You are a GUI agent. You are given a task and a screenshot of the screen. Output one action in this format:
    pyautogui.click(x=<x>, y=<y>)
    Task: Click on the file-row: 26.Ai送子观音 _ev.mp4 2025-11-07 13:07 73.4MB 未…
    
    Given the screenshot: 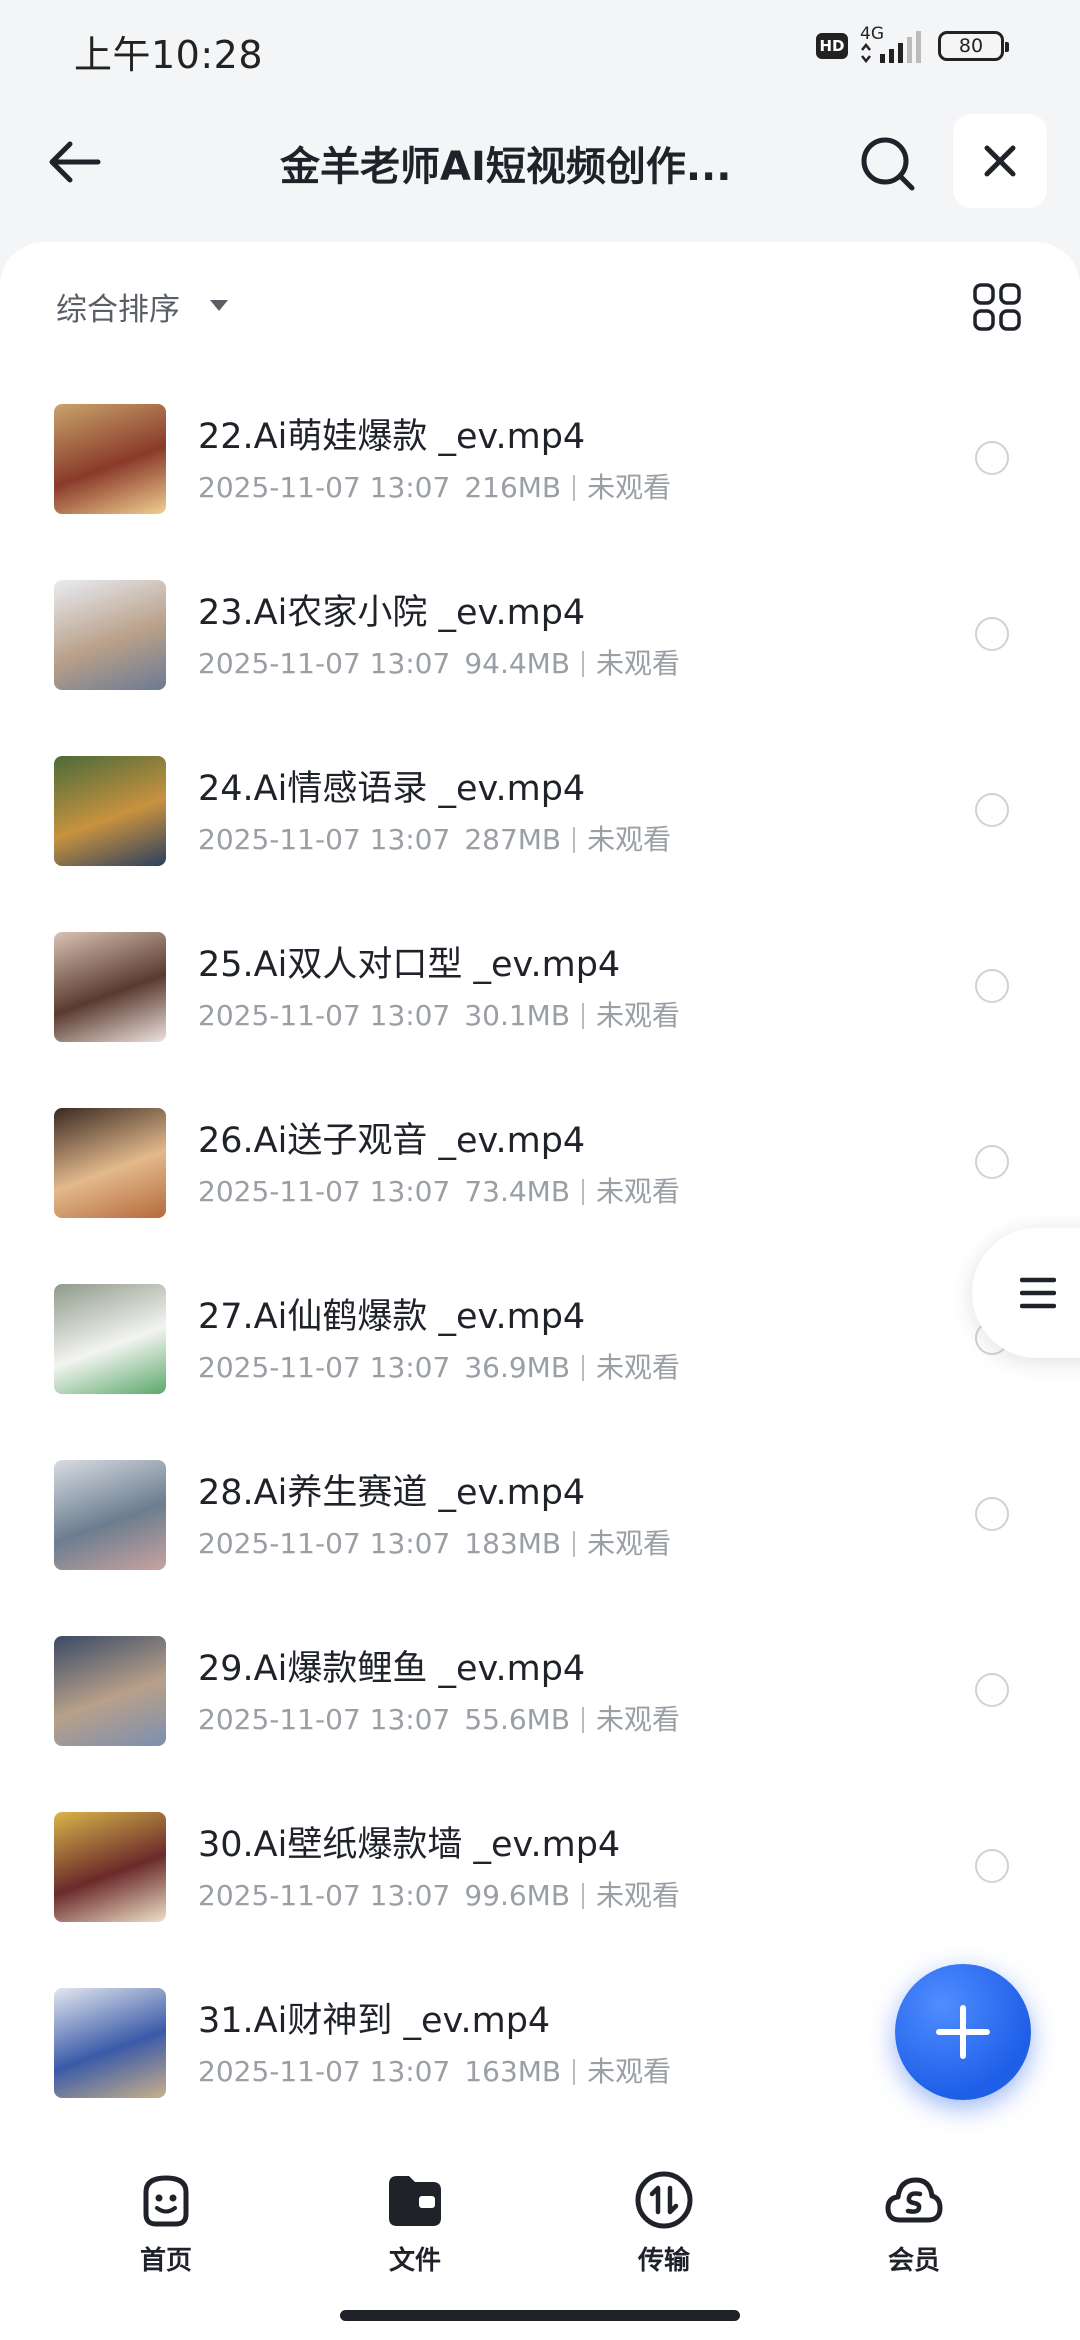 What is the action you would take?
    pyautogui.click(x=540, y=1160)
    